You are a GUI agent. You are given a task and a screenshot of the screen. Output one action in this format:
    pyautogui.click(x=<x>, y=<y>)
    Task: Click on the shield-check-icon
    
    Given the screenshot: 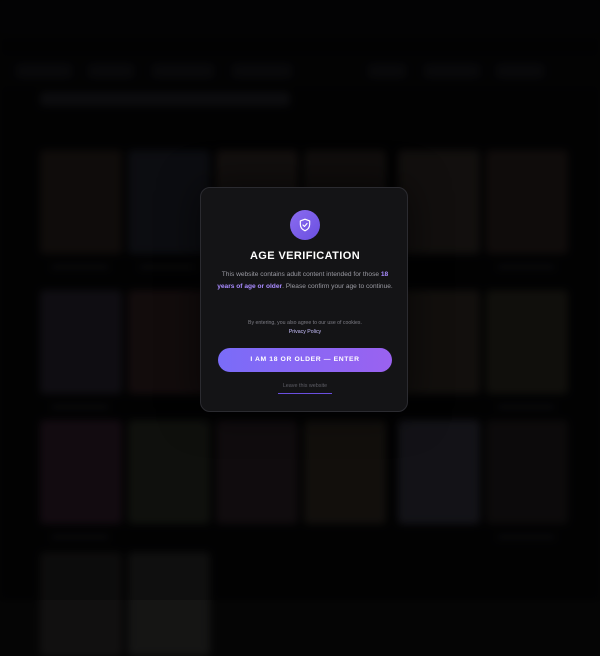 What is the action you would take?
    pyautogui.click(x=305, y=225)
    